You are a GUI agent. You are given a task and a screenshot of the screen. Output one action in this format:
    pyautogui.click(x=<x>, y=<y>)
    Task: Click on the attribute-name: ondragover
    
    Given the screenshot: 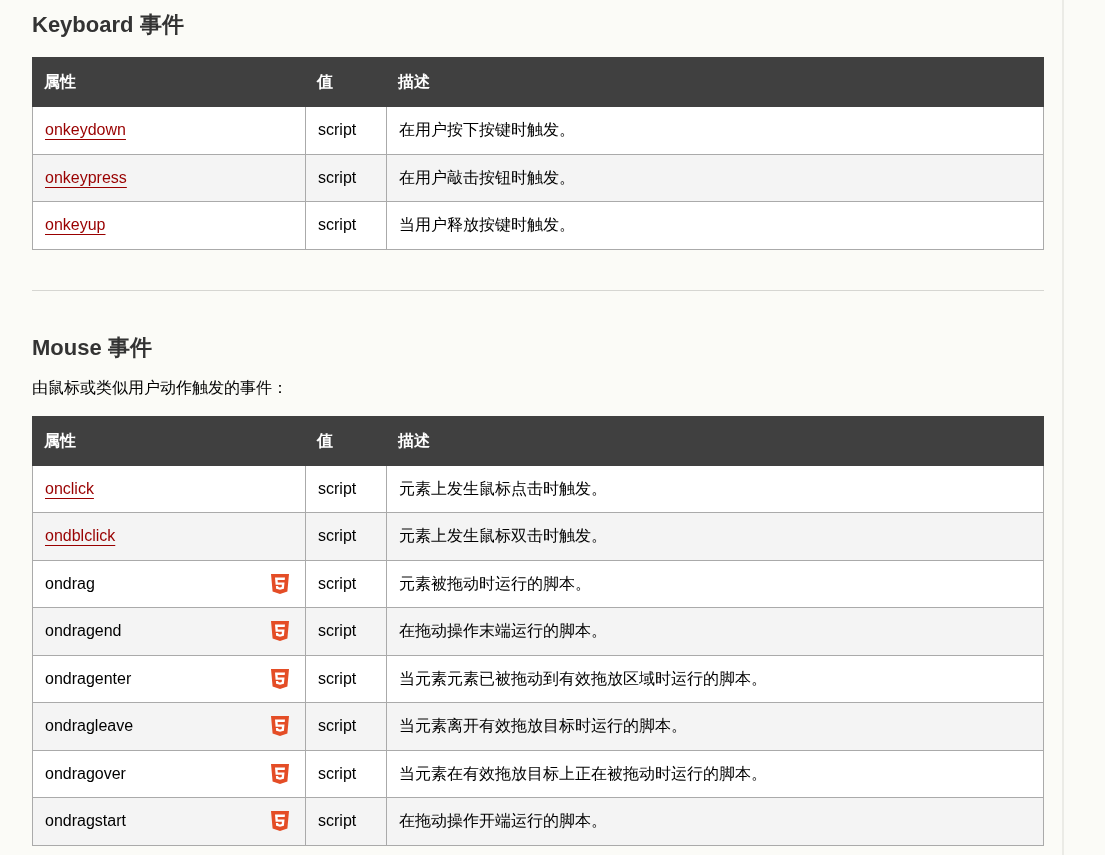 What is the action you would take?
    pyautogui.click(x=85, y=773)
    